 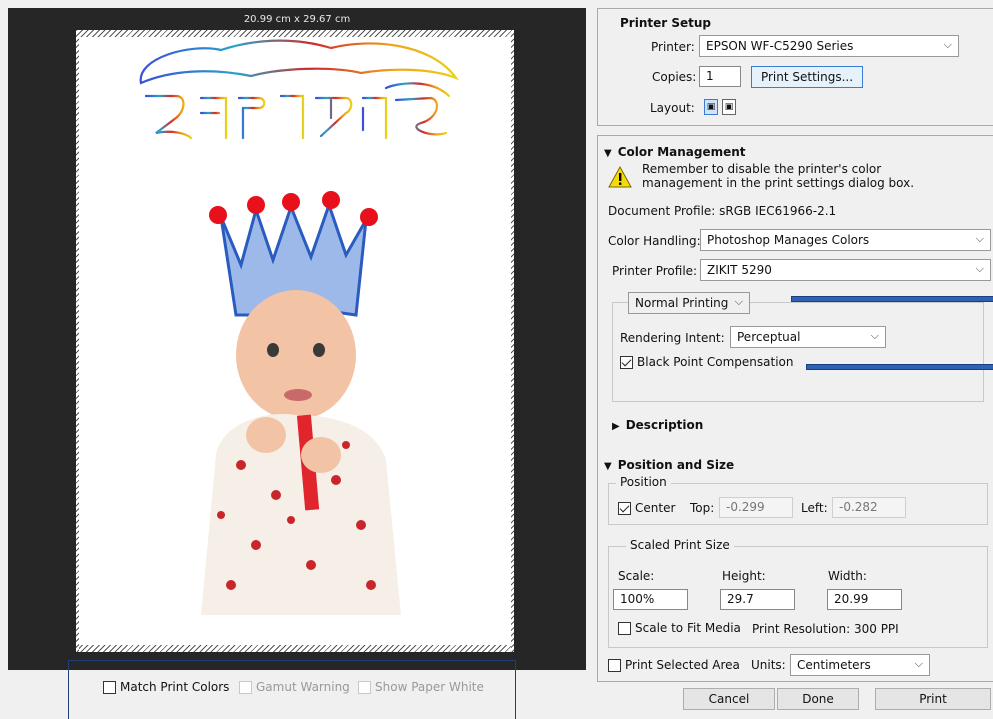 I want to click on scale-to-fit-checkbox: Scale to Fit Media, so click(x=679, y=628).